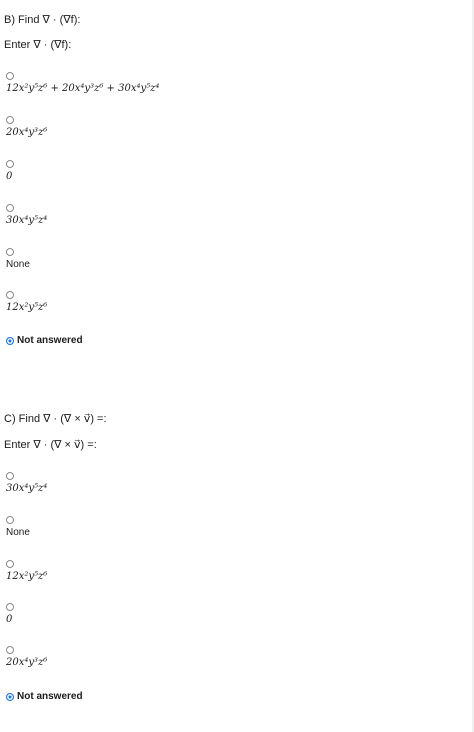  What do you see at coordinates (55, 419) in the screenshot?
I see `question-c-title: C) Find ∇ · (∇ × v⃗) =:` at bounding box center [55, 419].